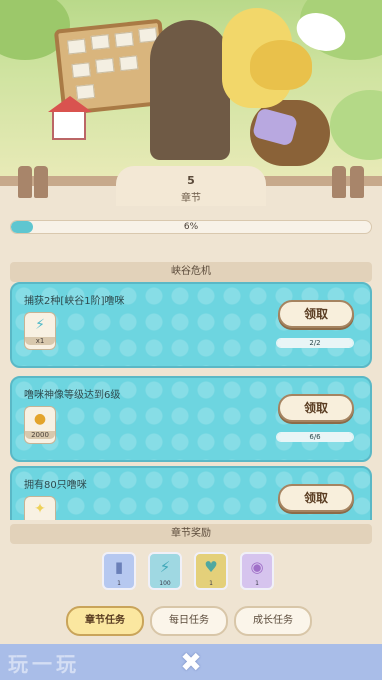 The image size is (382, 680). Describe the element at coordinates (119, 567) in the screenshot. I see `book-icon: ▮` at that location.